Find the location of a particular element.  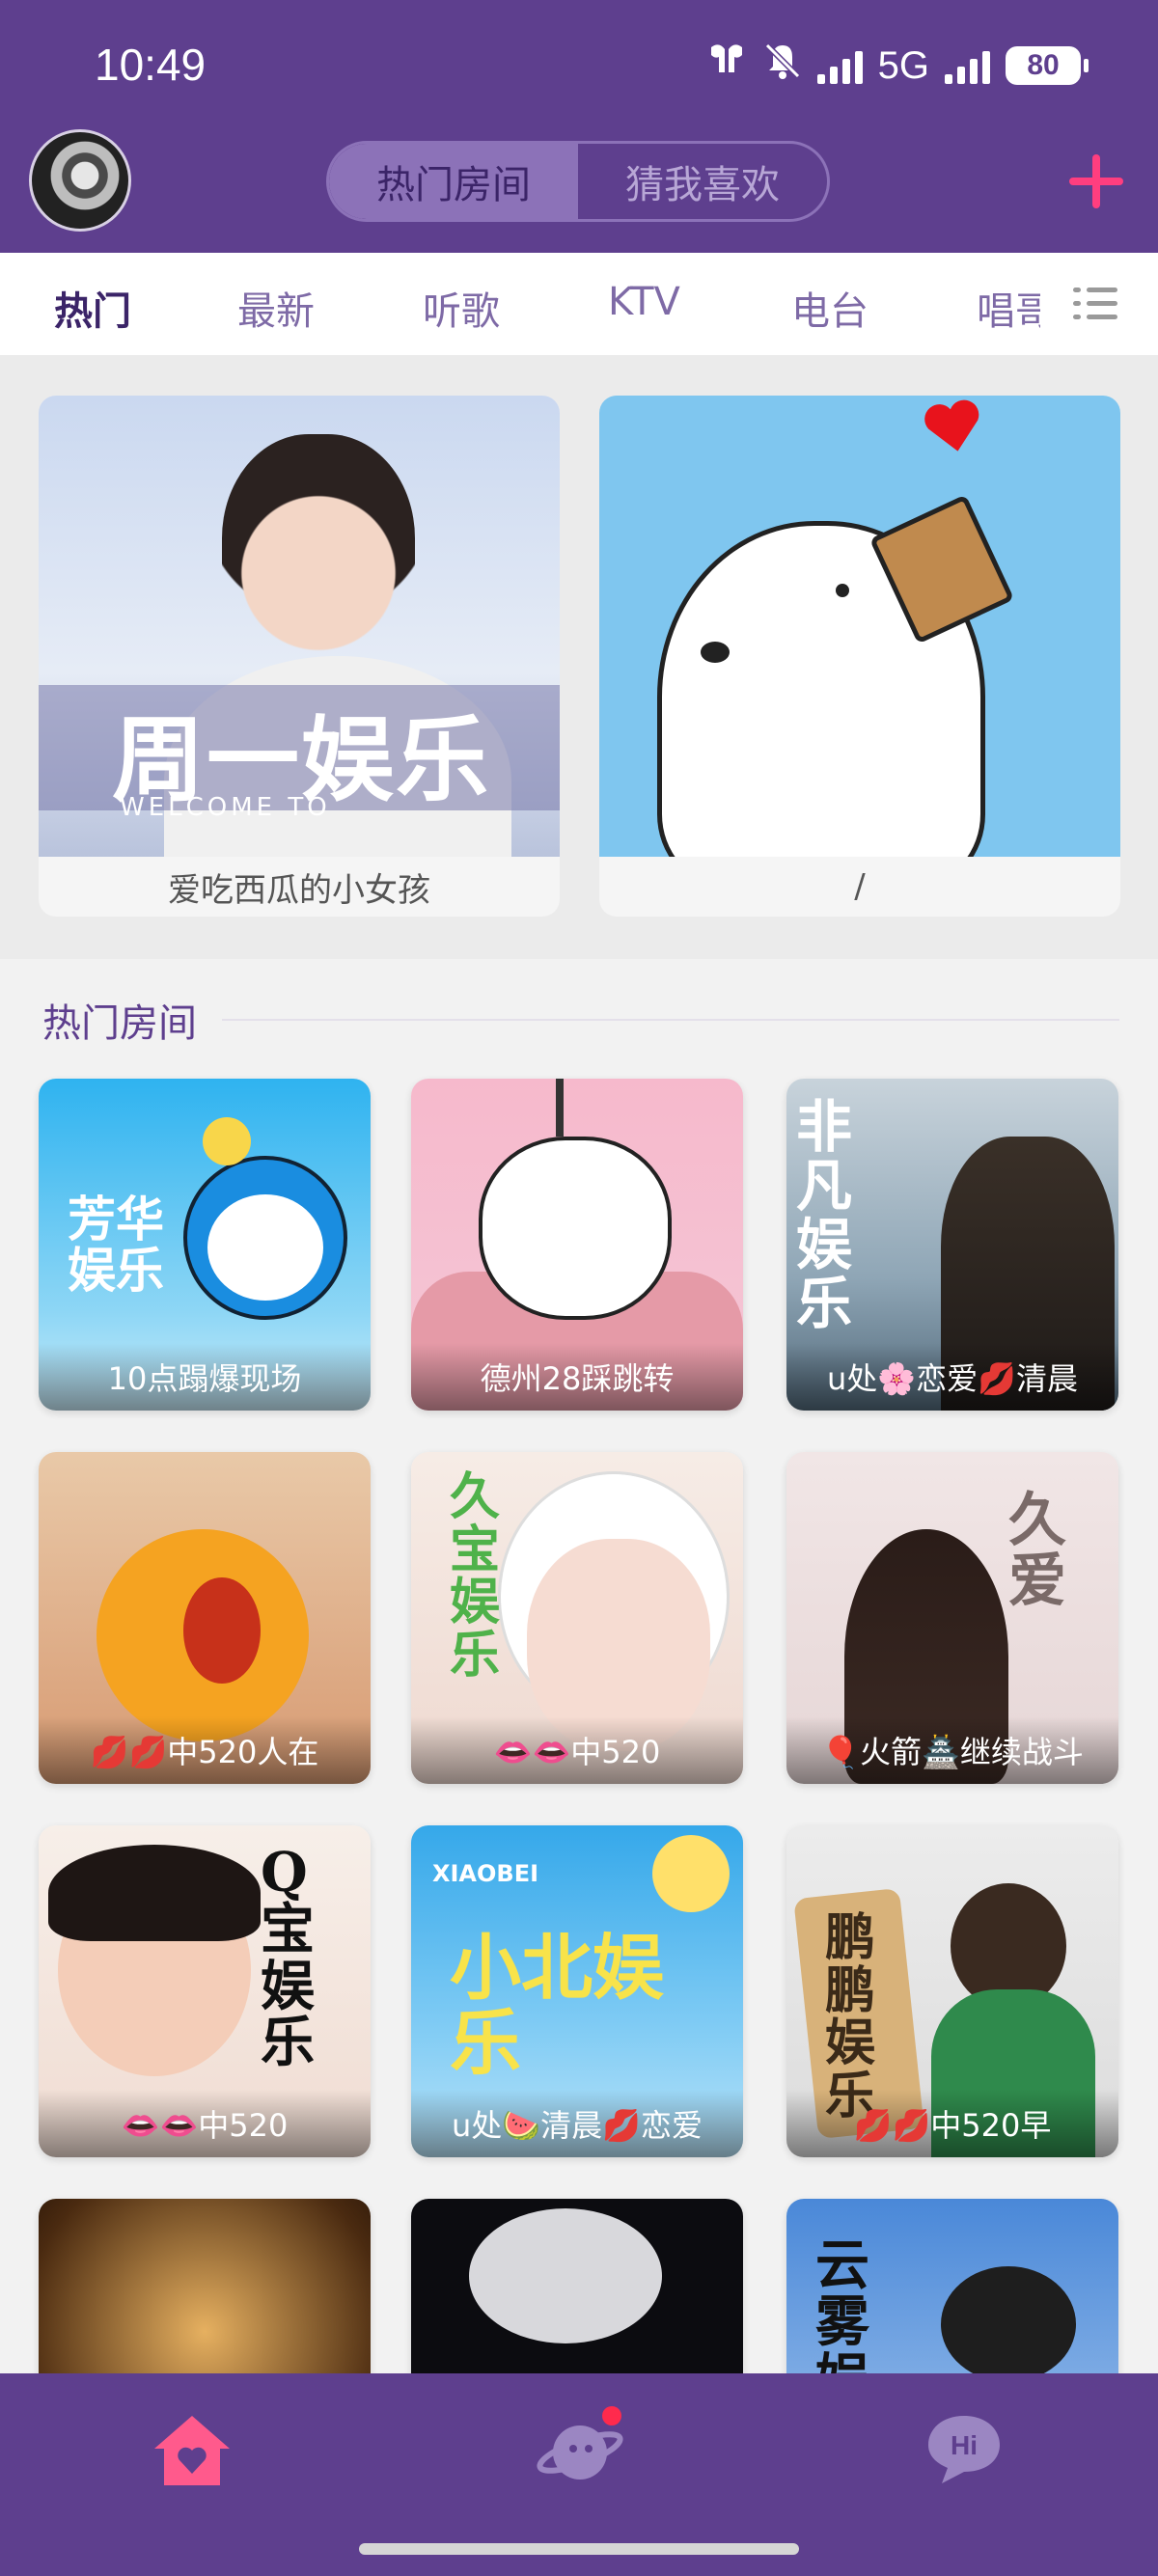

hi-icon: Hi is located at coordinates (964, 2448).